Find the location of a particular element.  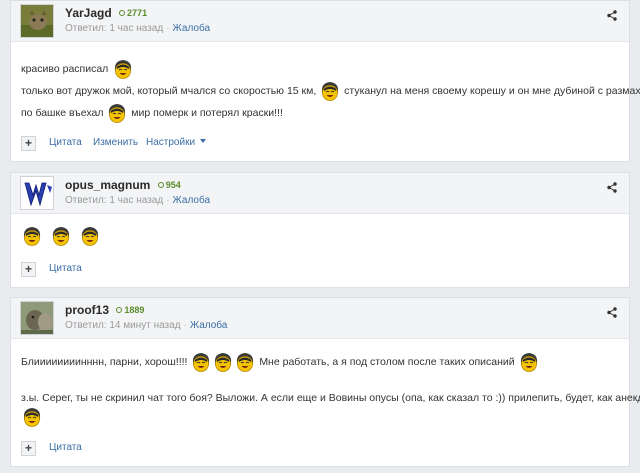

text-segment: по башке въехал is located at coordinates (62, 112).